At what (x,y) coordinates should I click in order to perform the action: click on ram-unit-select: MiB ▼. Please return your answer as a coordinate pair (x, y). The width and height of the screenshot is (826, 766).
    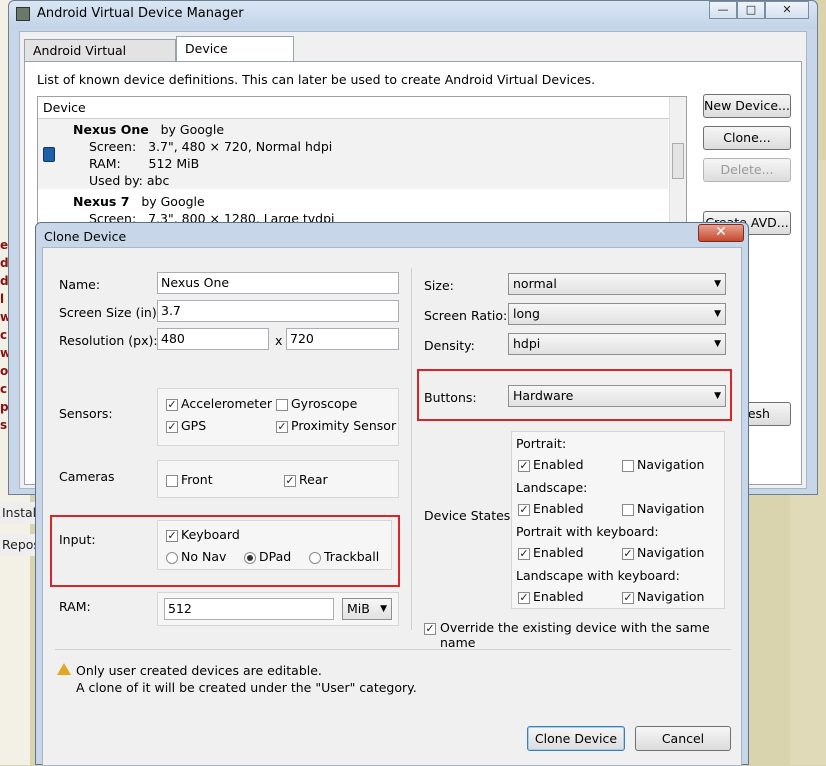
    Looking at the image, I should click on (367, 609).